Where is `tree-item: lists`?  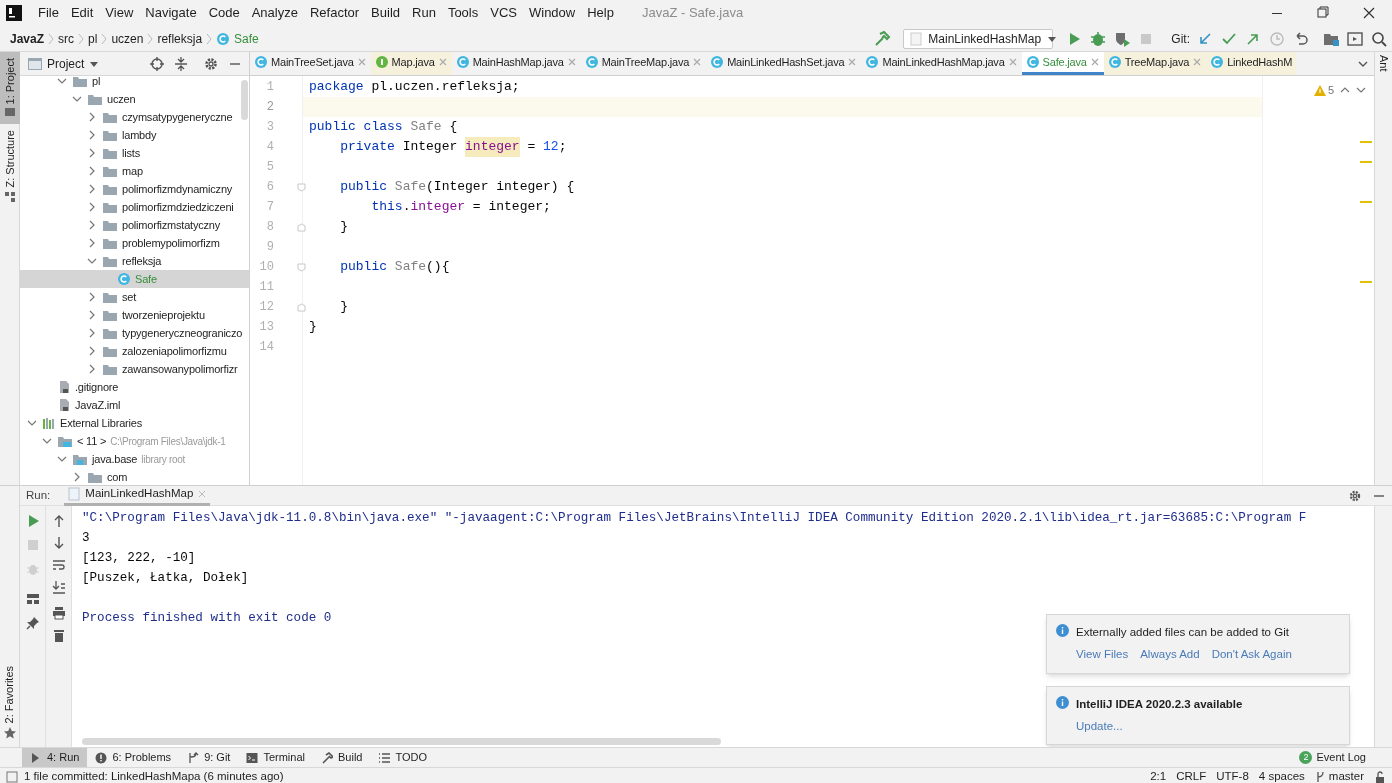
tree-item: lists is located at coordinates (134, 153).